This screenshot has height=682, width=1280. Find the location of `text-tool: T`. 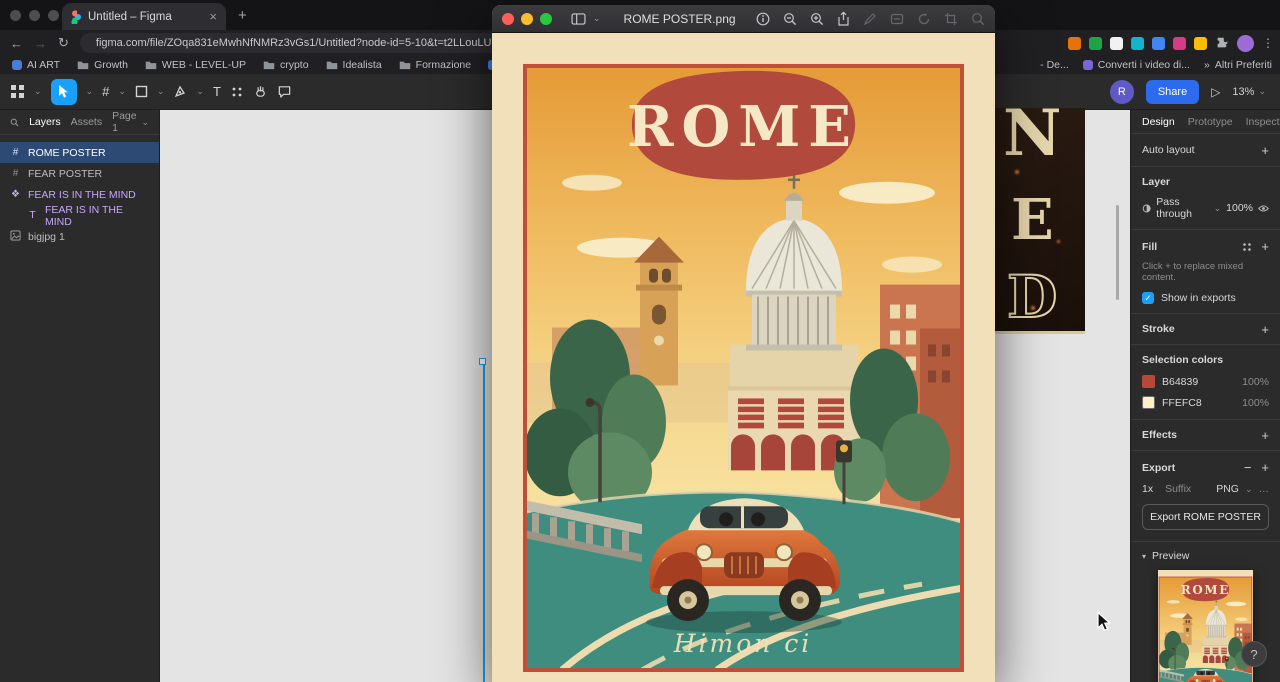

text-tool: T is located at coordinates (217, 91).